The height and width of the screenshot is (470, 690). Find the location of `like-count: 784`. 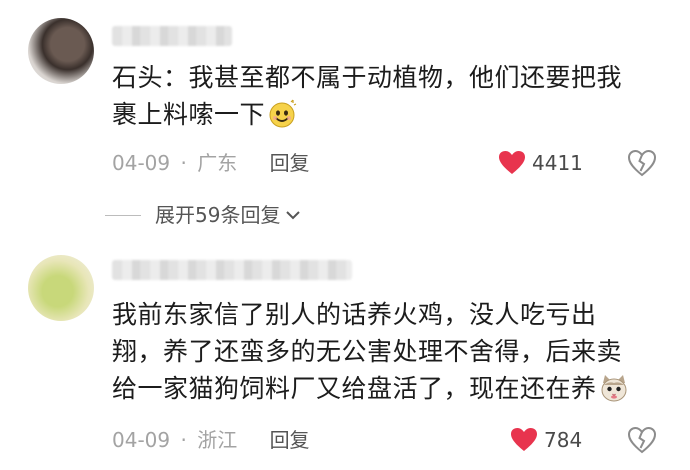

like-count: 784 is located at coordinates (563, 440).